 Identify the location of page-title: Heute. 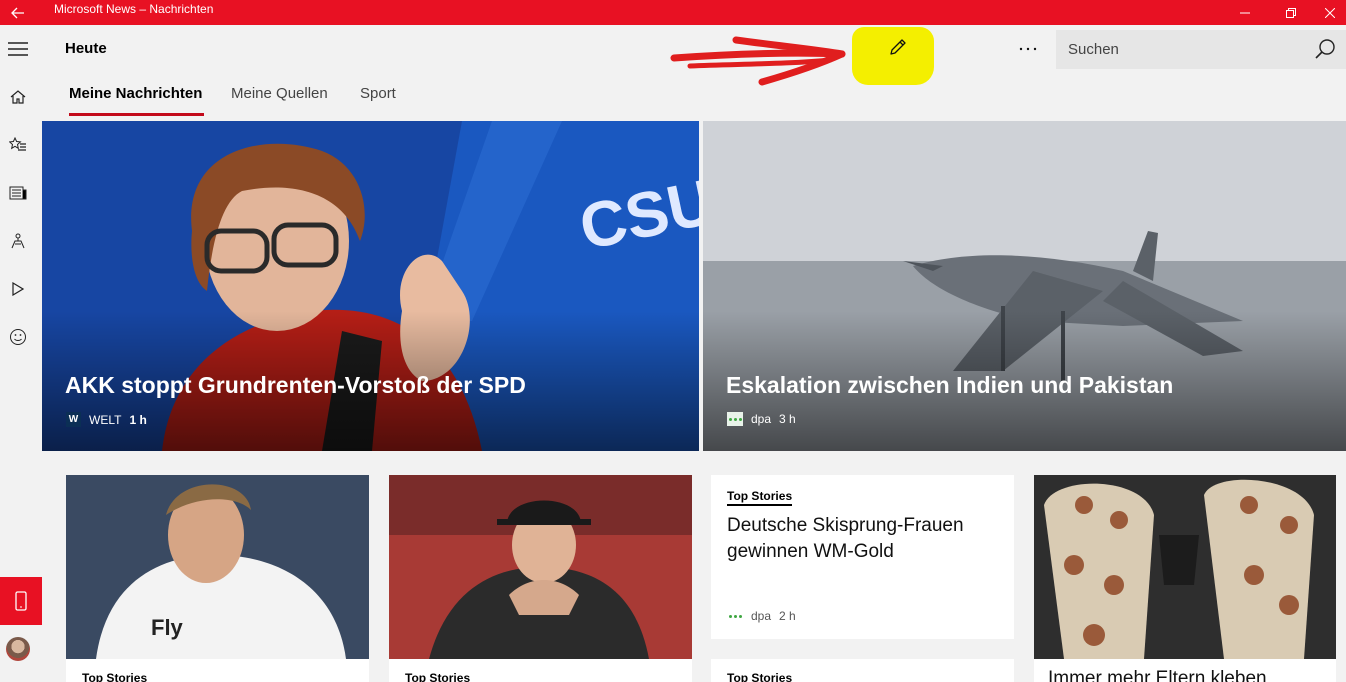
(86, 48).